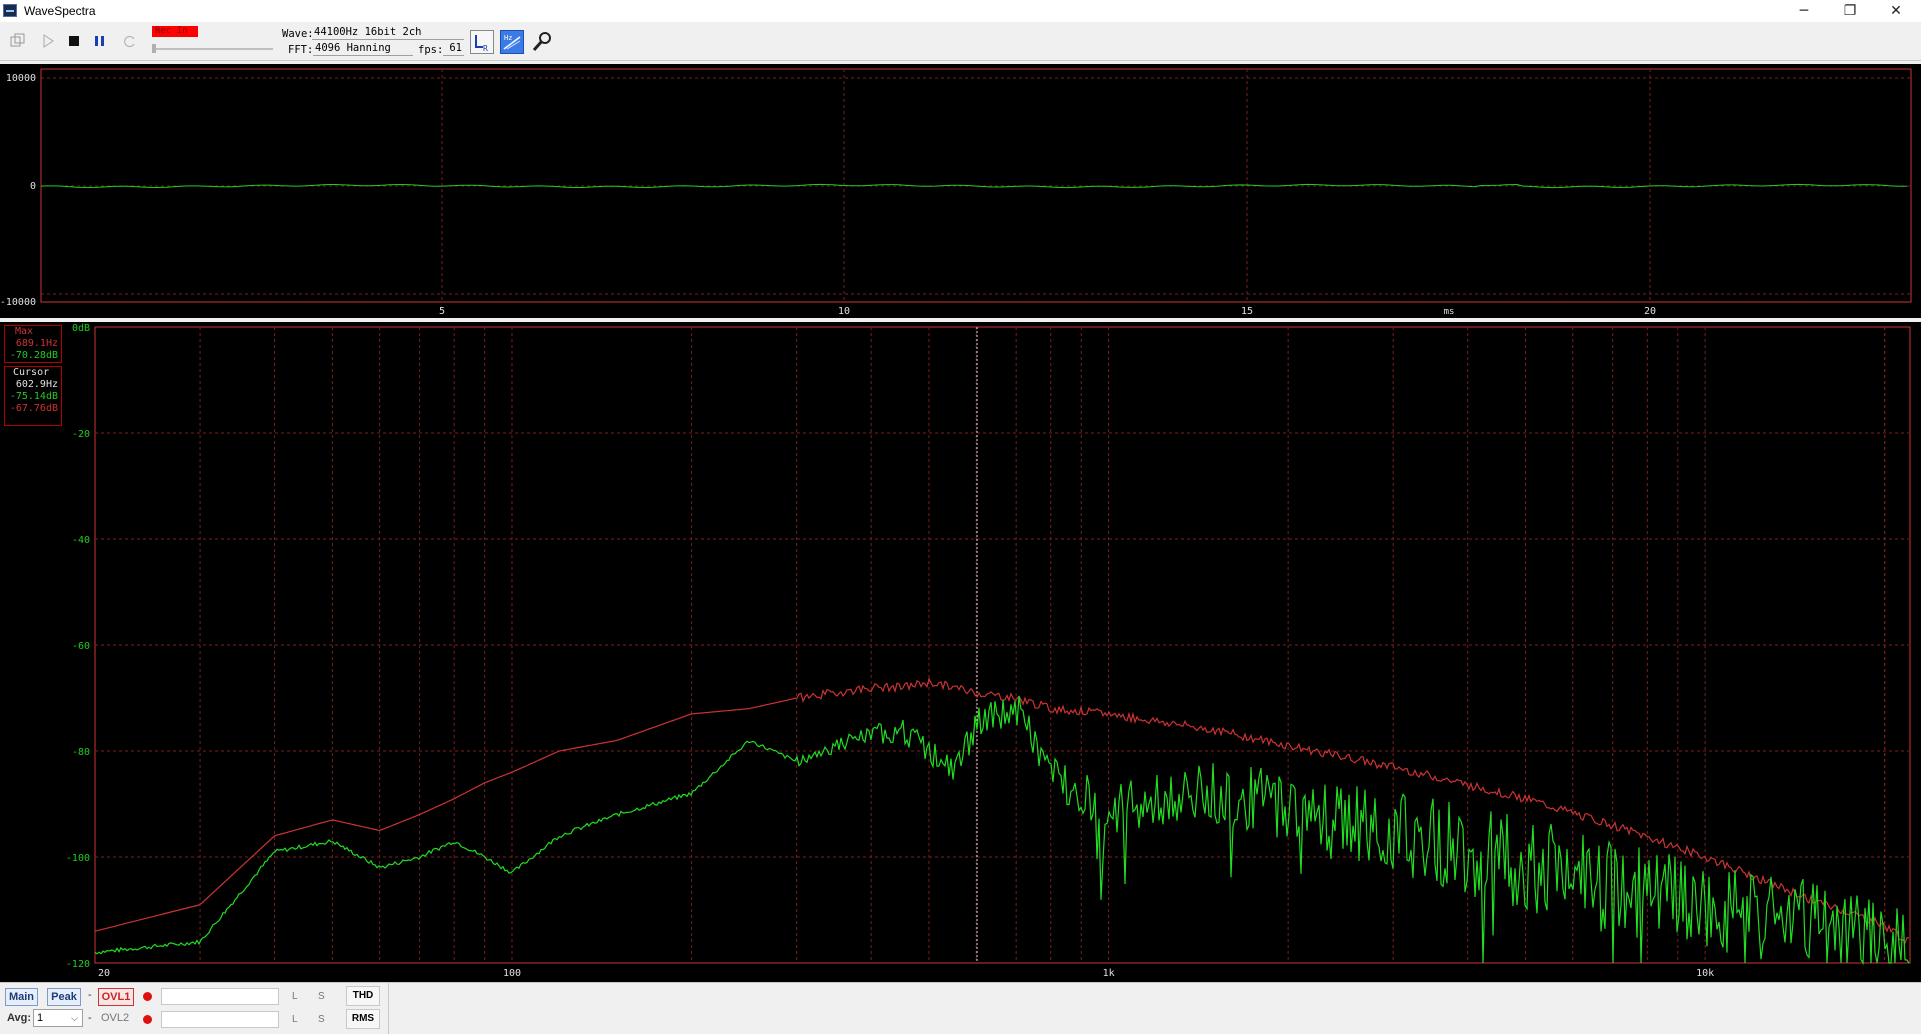 The width and height of the screenshot is (1921, 1034). I want to click on fft-setting-field: 4096 Hanning, so click(363, 49).